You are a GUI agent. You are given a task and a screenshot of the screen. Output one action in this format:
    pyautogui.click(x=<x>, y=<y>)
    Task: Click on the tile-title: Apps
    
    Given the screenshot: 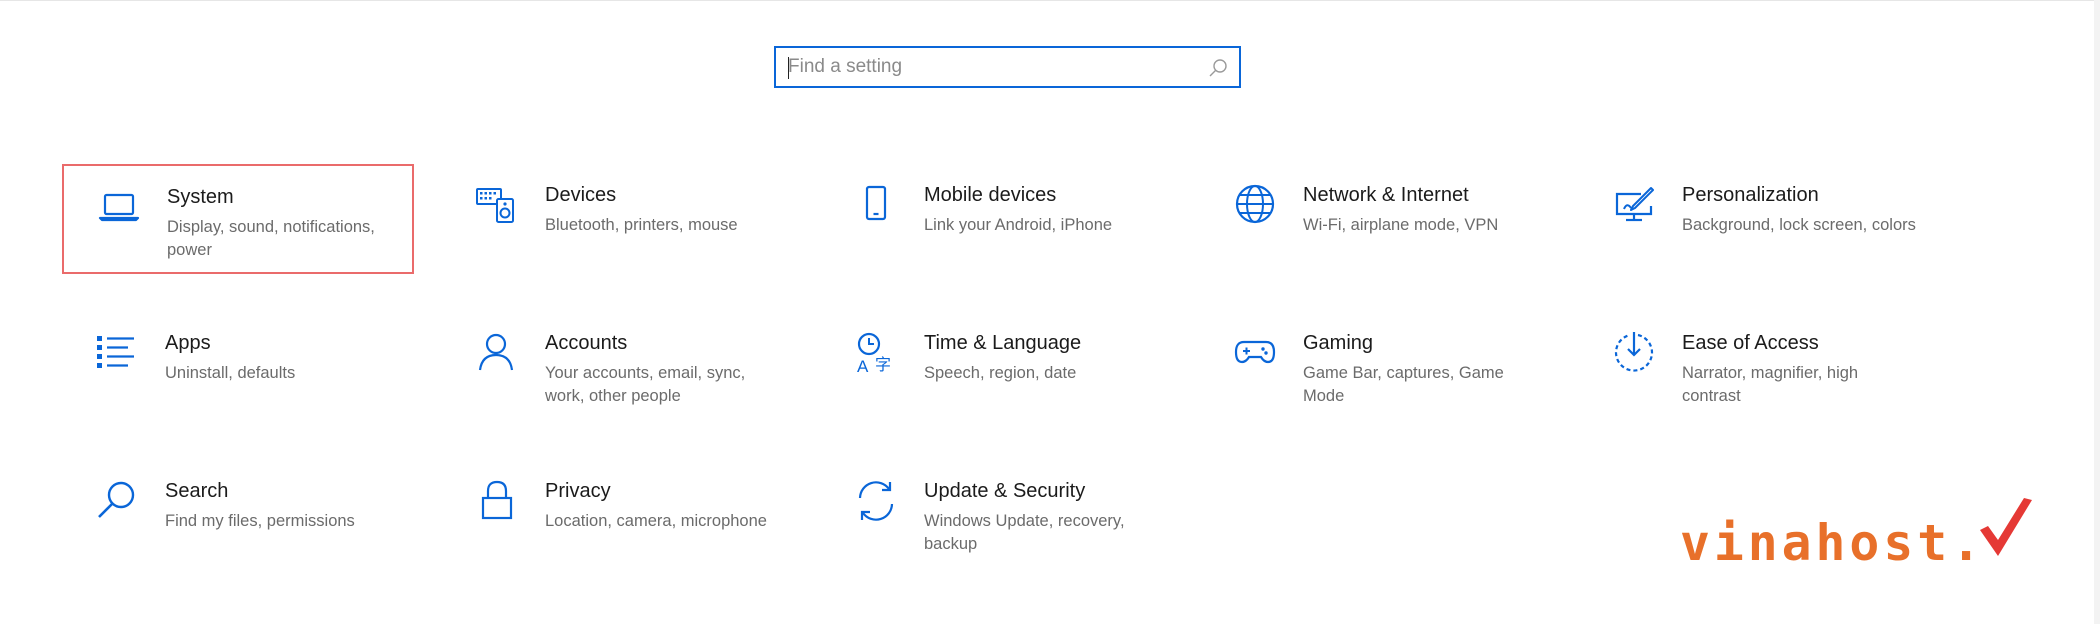 What is the action you would take?
    pyautogui.click(x=188, y=343)
    